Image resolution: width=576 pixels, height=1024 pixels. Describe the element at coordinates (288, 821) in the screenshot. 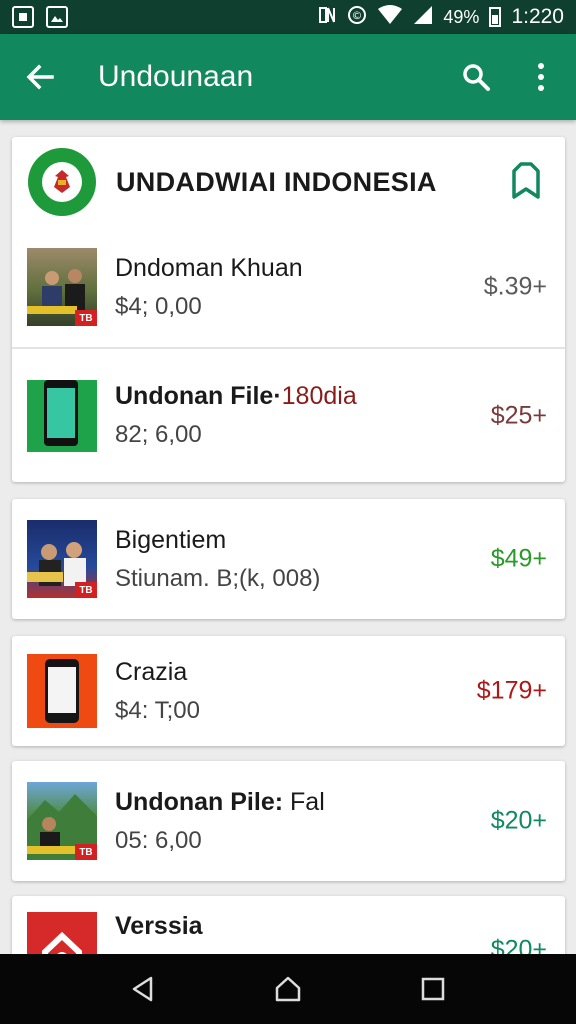

I see `list-card: TB Undonan Pile: Fal 05: 6,00 $20+` at that location.